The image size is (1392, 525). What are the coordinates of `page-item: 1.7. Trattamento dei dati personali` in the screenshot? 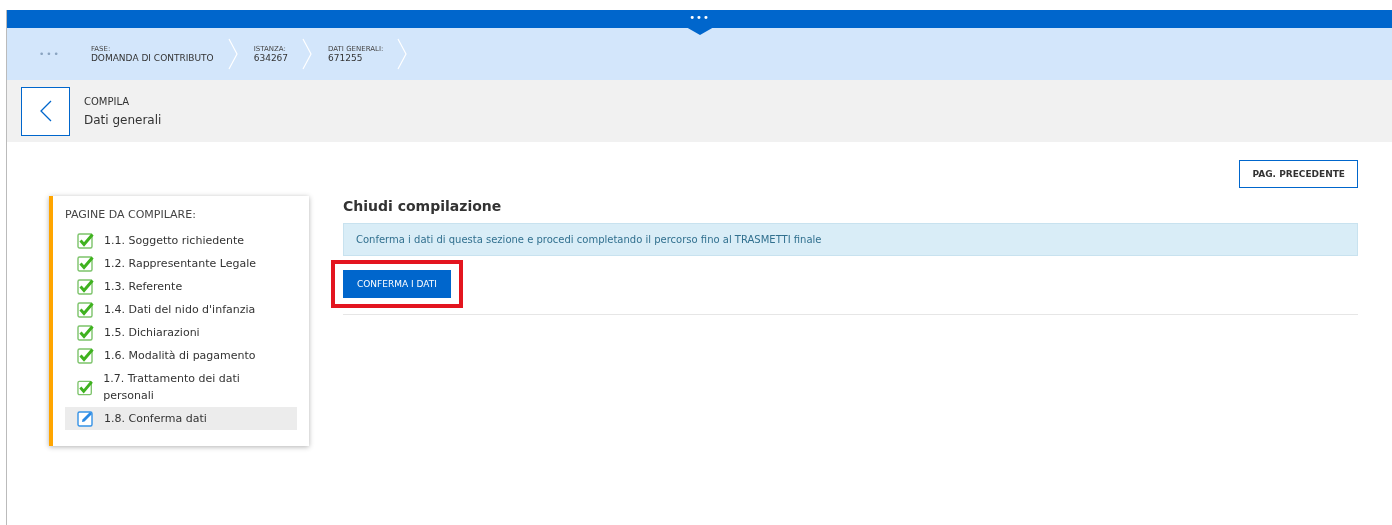 It's located at (181, 387).